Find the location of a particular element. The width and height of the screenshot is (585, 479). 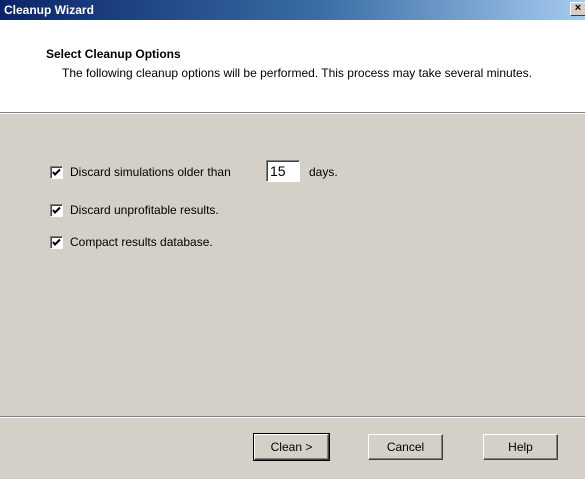

discard-old-simulations-checkbox is located at coordinates (56, 172).